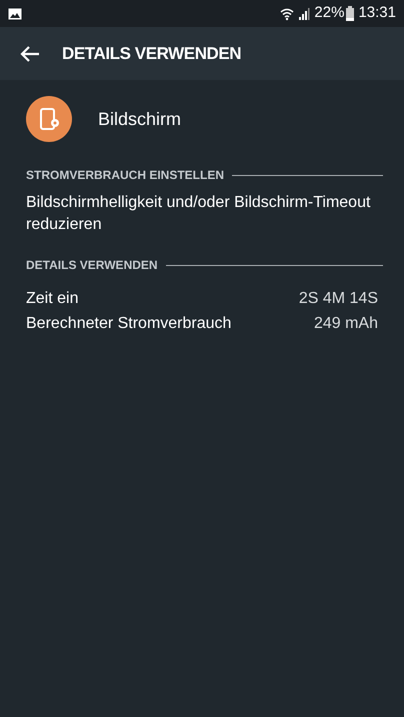 The height and width of the screenshot is (717, 404). Describe the element at coordinates (329, 13) in the screenshot. I see `battery-percent: 22%` at that location.